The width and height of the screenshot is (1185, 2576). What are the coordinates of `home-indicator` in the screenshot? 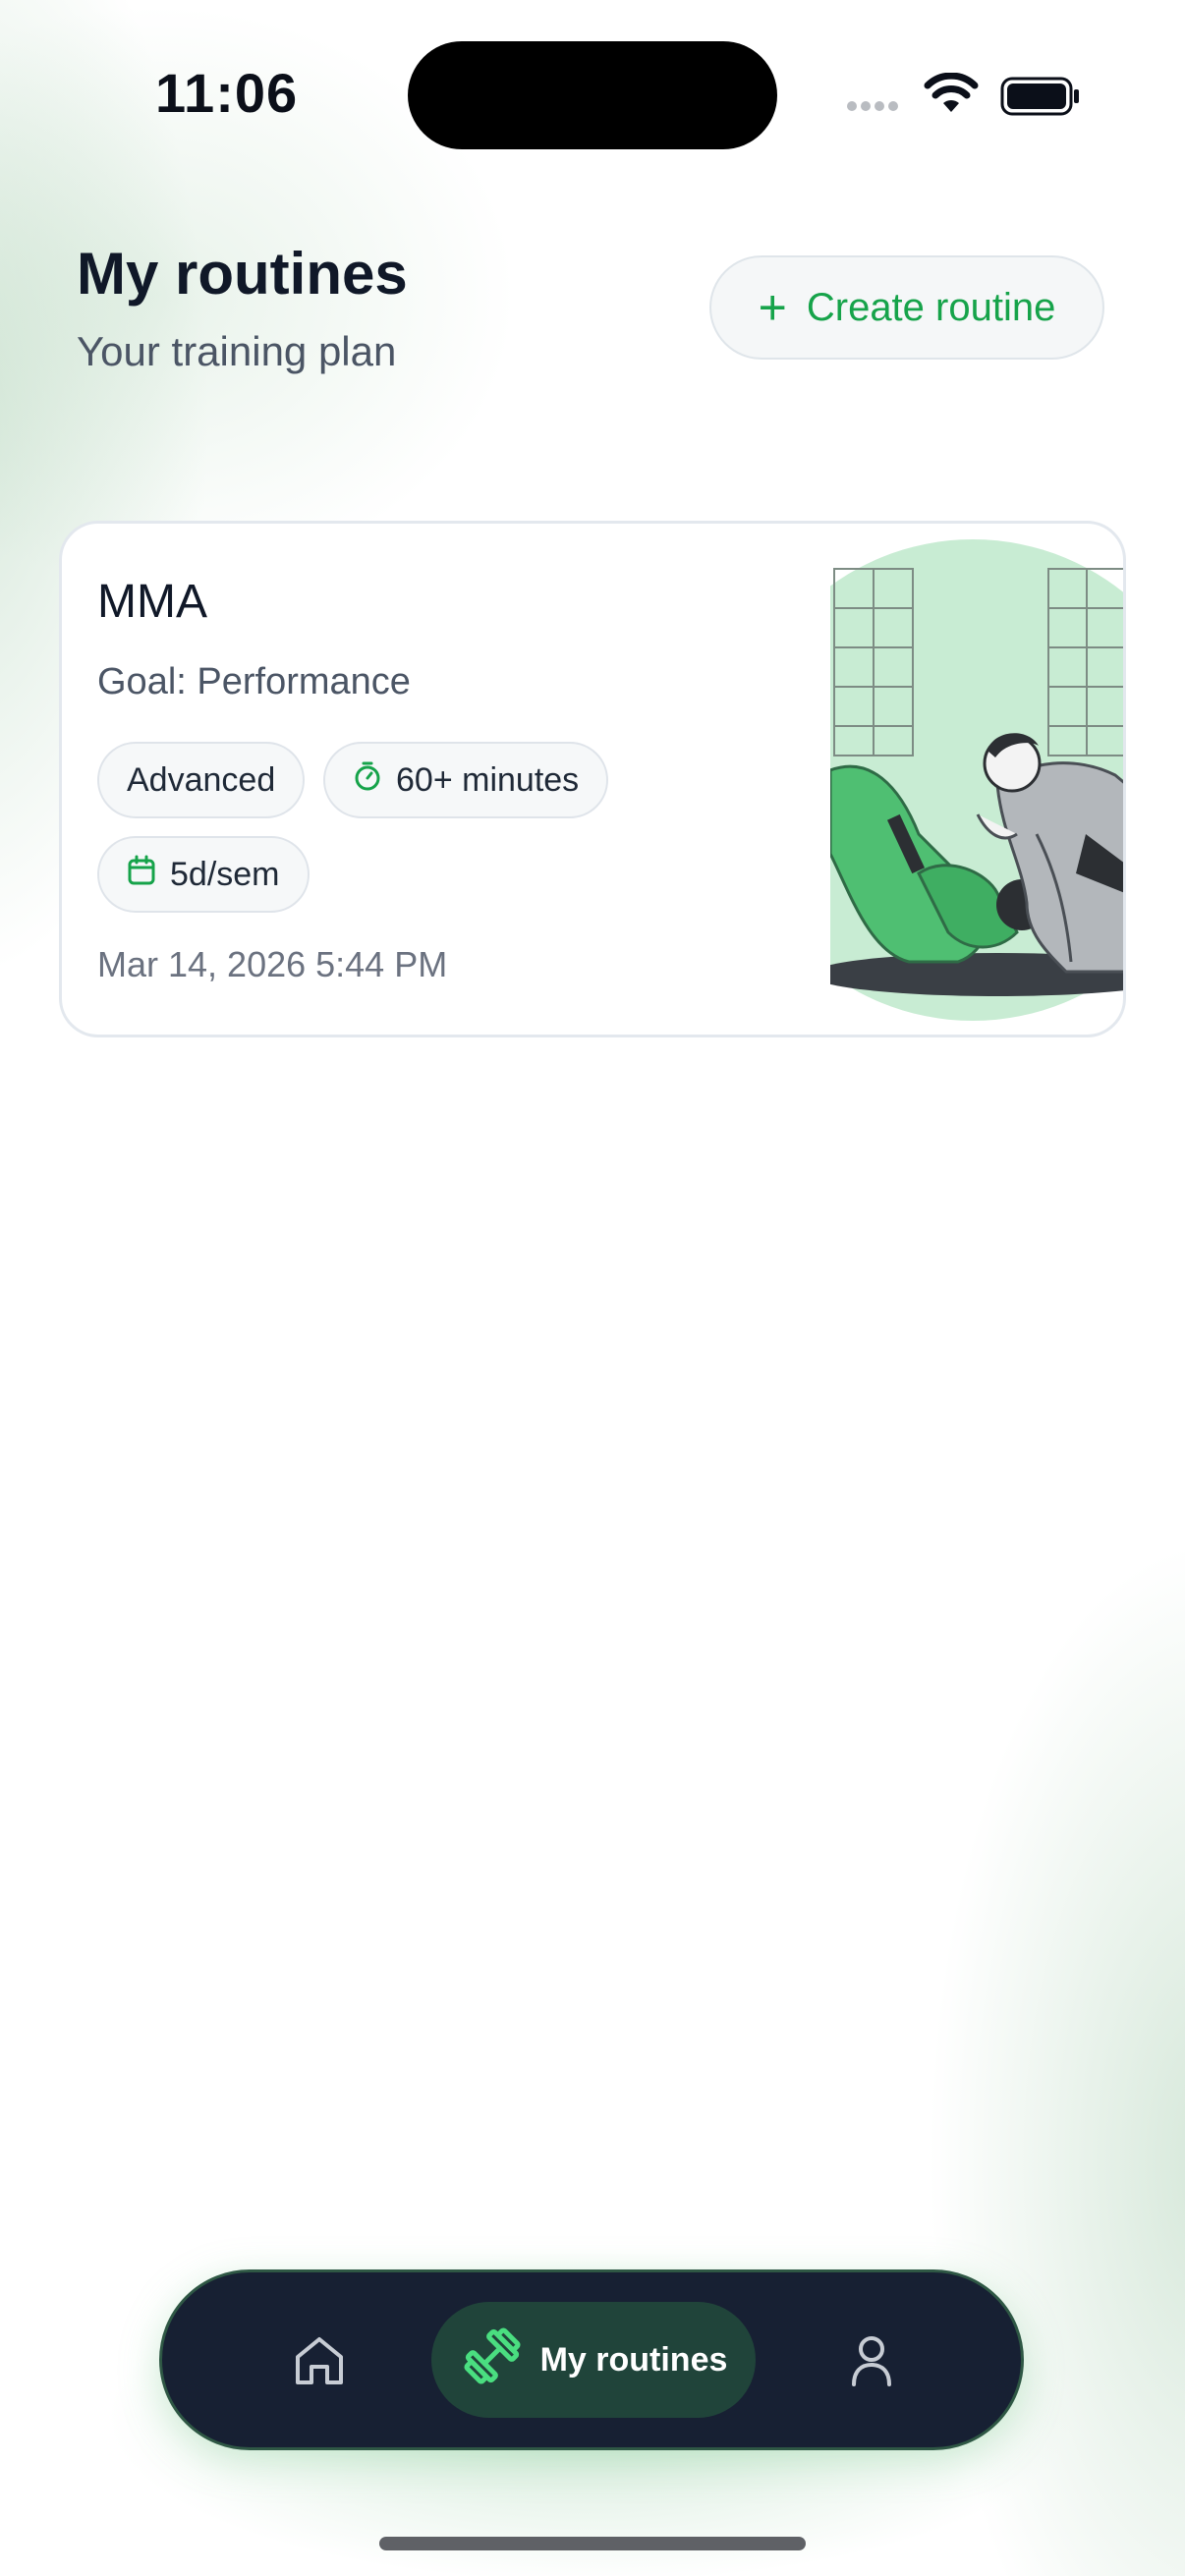 It's located at (592, 2543).